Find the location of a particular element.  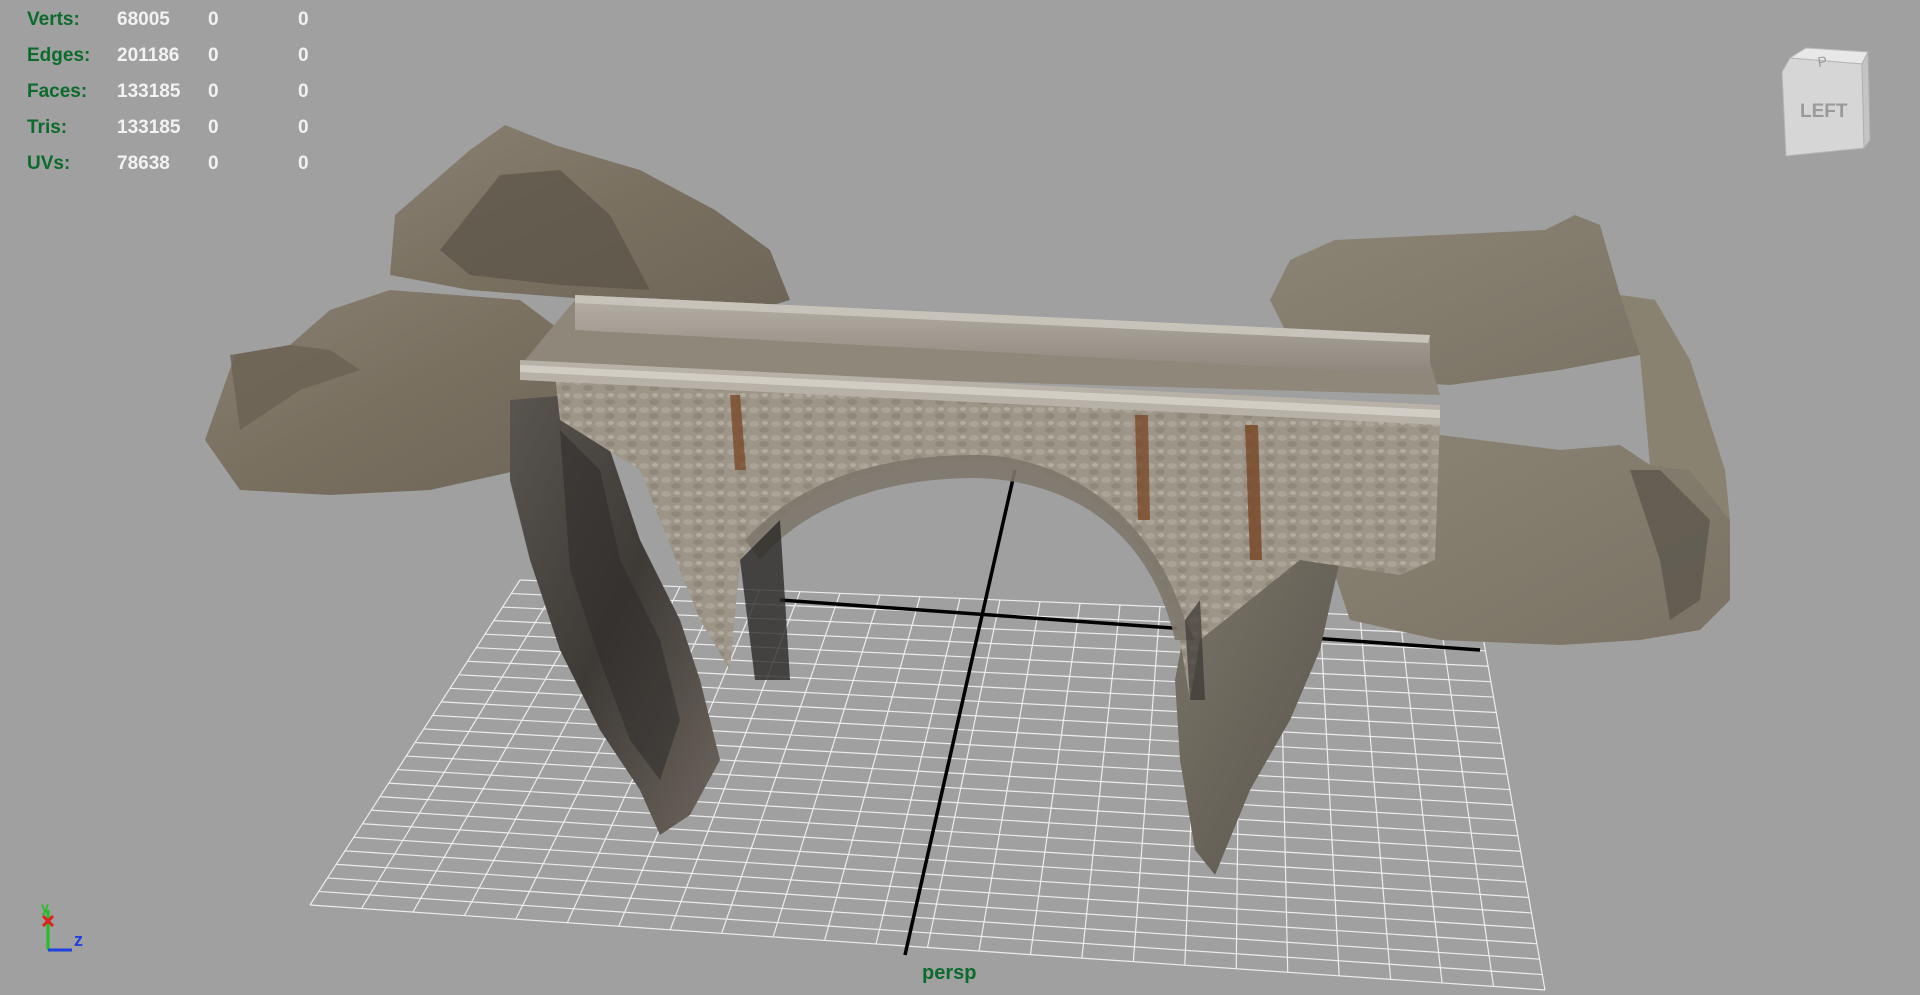

hud-row-verts: Verts: 68005 0 0 is located at coordinates (177, 20).